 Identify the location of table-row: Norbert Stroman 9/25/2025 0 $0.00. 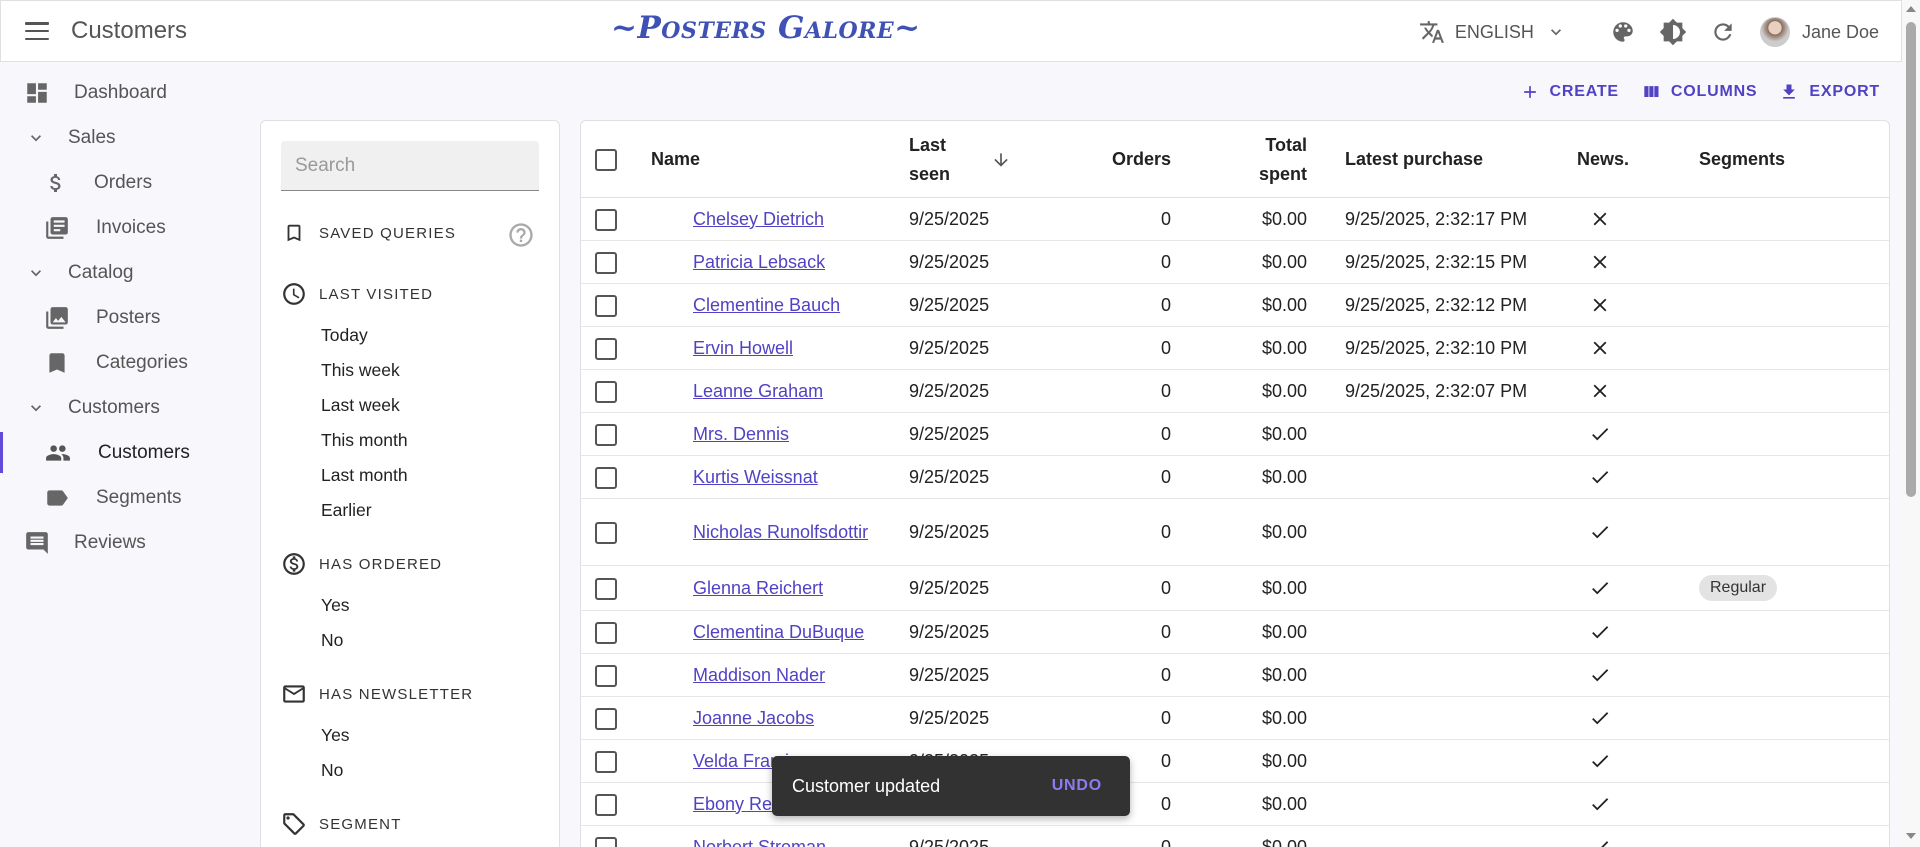
(1235, 836).